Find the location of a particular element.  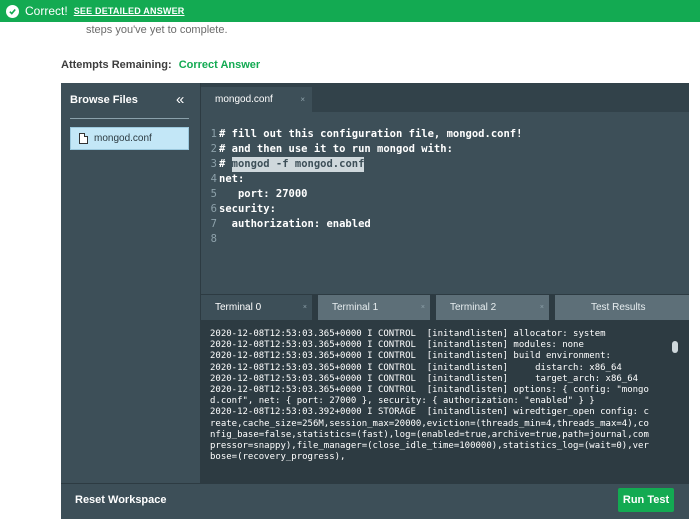

code-line: 3 # mongod -f mongod.conf is located at coordinates (361, 164).